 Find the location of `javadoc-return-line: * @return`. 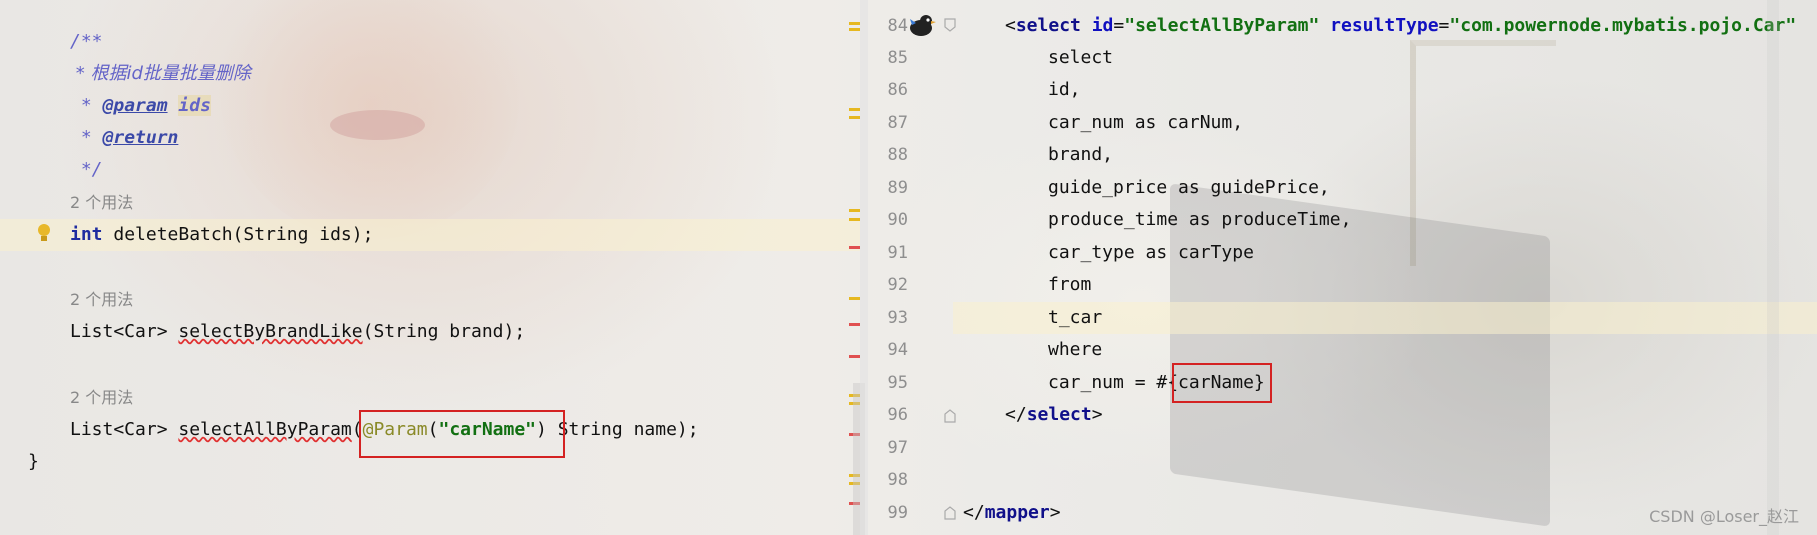

javadoc-return-line: * @return is located at coordinates (124, 138).